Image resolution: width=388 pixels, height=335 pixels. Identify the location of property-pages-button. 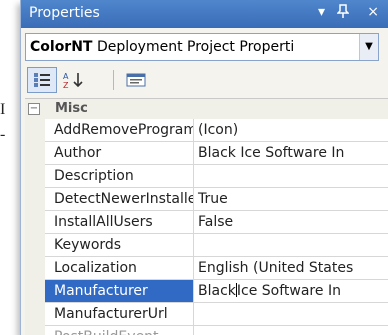
(136, 80).